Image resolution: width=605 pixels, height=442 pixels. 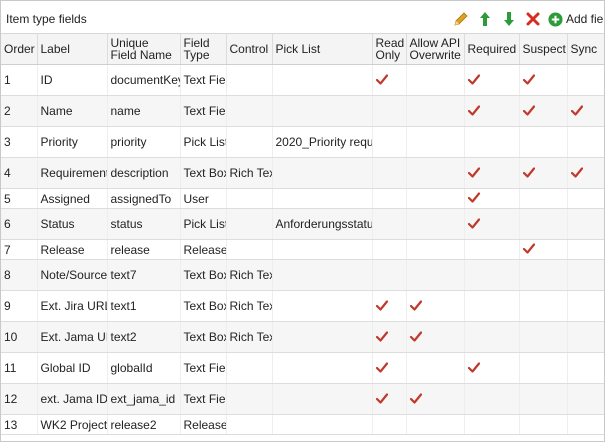 What do you see at coordinates (19, 399) in the screenshot?
I see `cell-order: 12` at bounding box center [19, 399].